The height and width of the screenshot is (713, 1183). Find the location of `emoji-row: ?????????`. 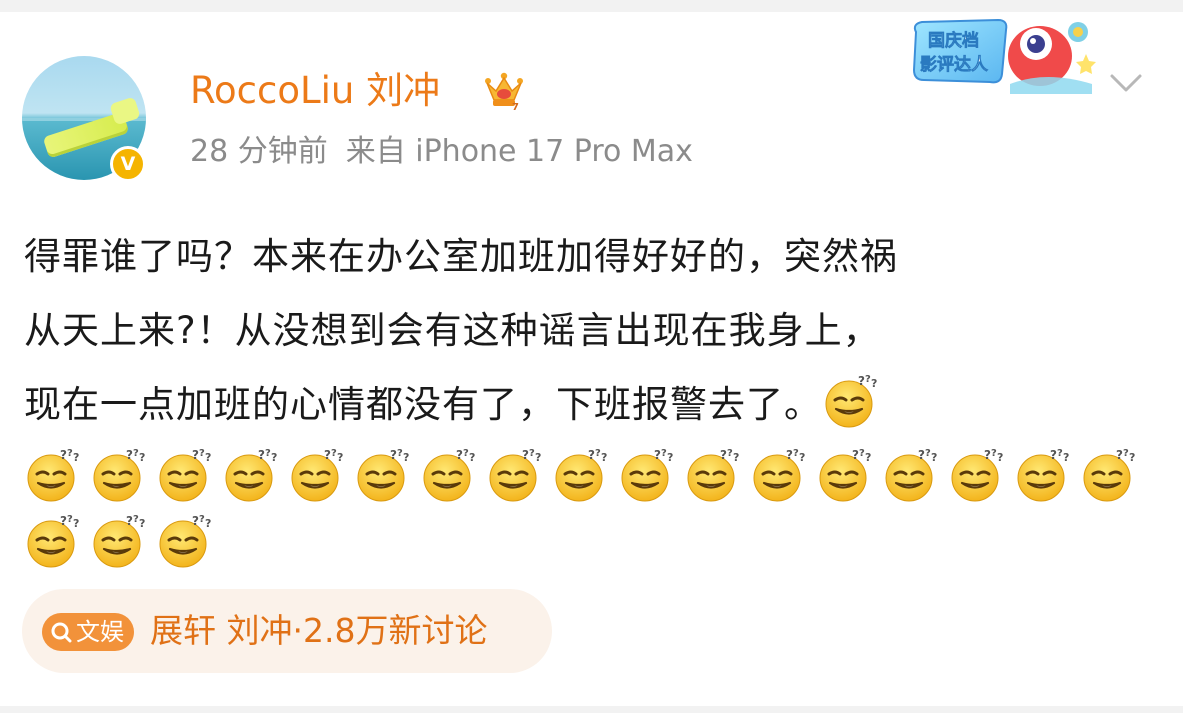

emoji-row: ????????? is located at coordinates (594, 541).